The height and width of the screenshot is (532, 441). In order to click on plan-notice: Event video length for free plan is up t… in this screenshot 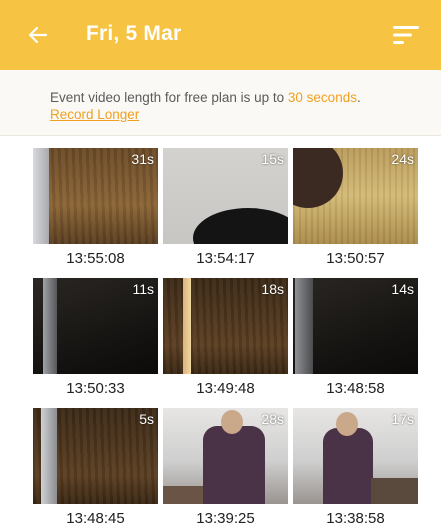, I will do `click(220, 103)`.